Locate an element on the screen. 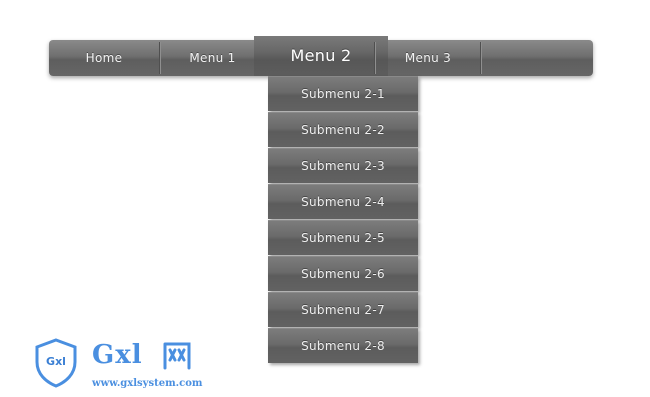  submenu-item-2-8: Submenu 2-8 is located at coordinates (343, 345).